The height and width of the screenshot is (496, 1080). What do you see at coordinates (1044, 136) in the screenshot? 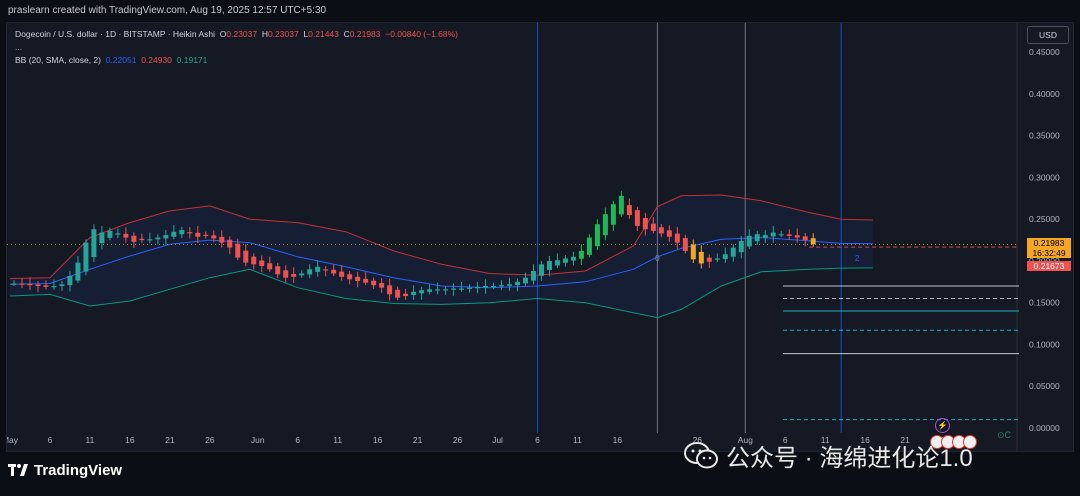
I see `y-tick-label: 0.35000` at bounding box center [1044, 136].